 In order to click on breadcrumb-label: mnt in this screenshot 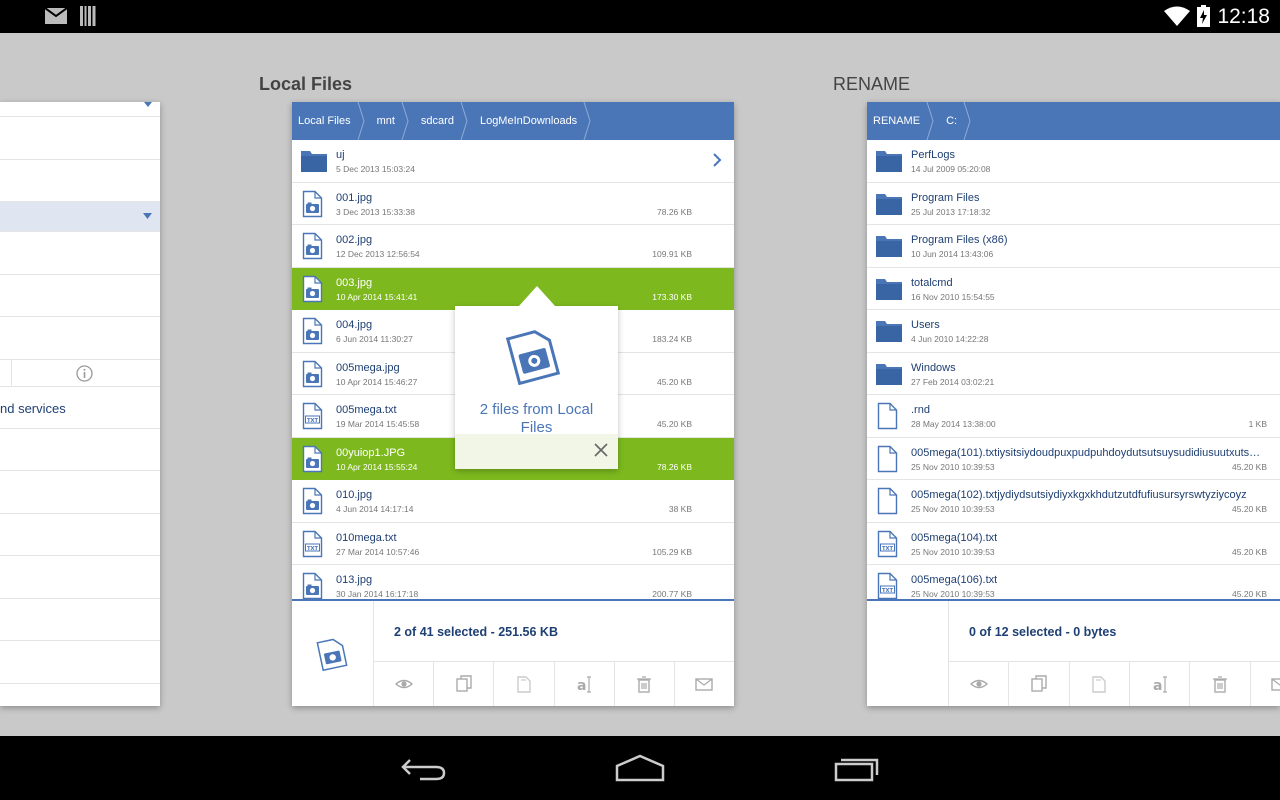, I will do `click(385, 121)`.